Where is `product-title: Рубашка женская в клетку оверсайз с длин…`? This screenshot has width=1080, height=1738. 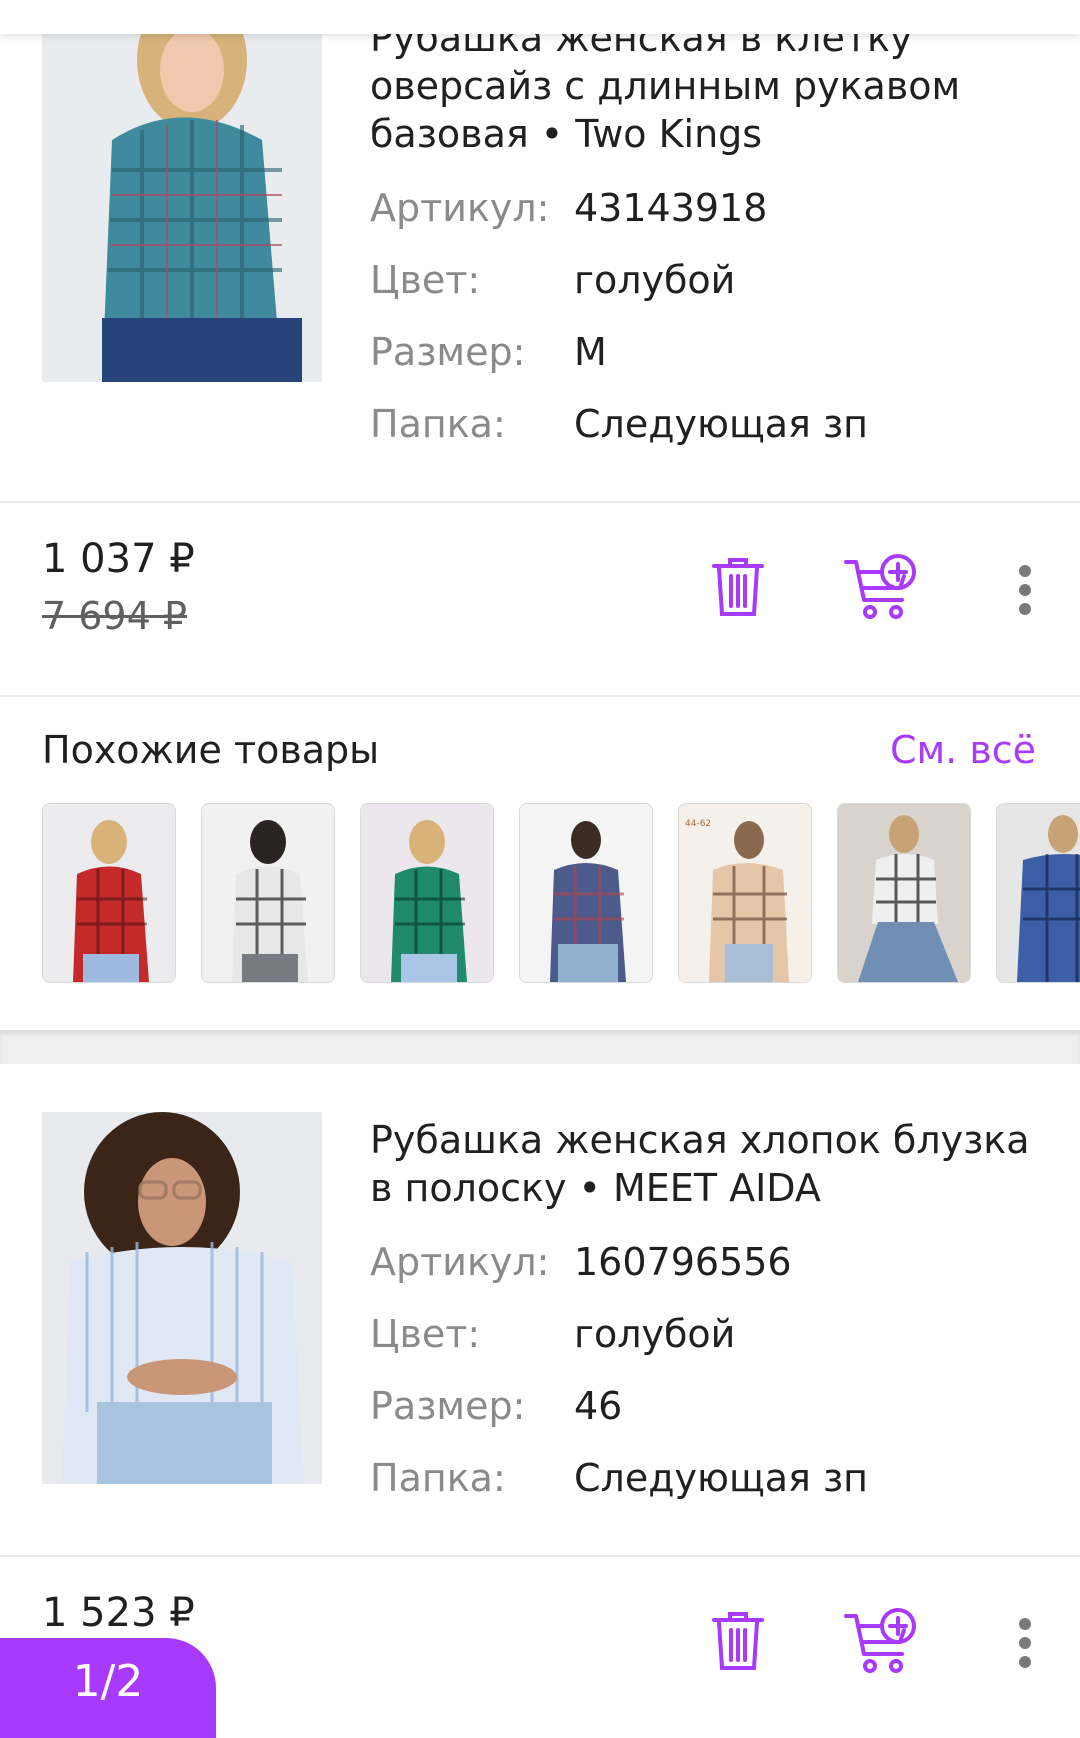 product-title: Рубашка женская в клетку оверсайз с длин… is located at coordinates (710, 86).